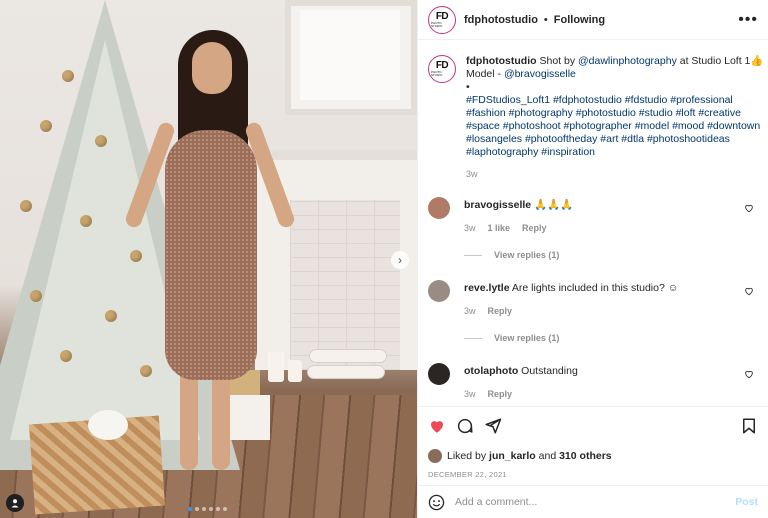  What do you see at coordinates (557, 61) in the screenshot?
I see `caption-text-1: Shot by` at bounding box center [557, 61].